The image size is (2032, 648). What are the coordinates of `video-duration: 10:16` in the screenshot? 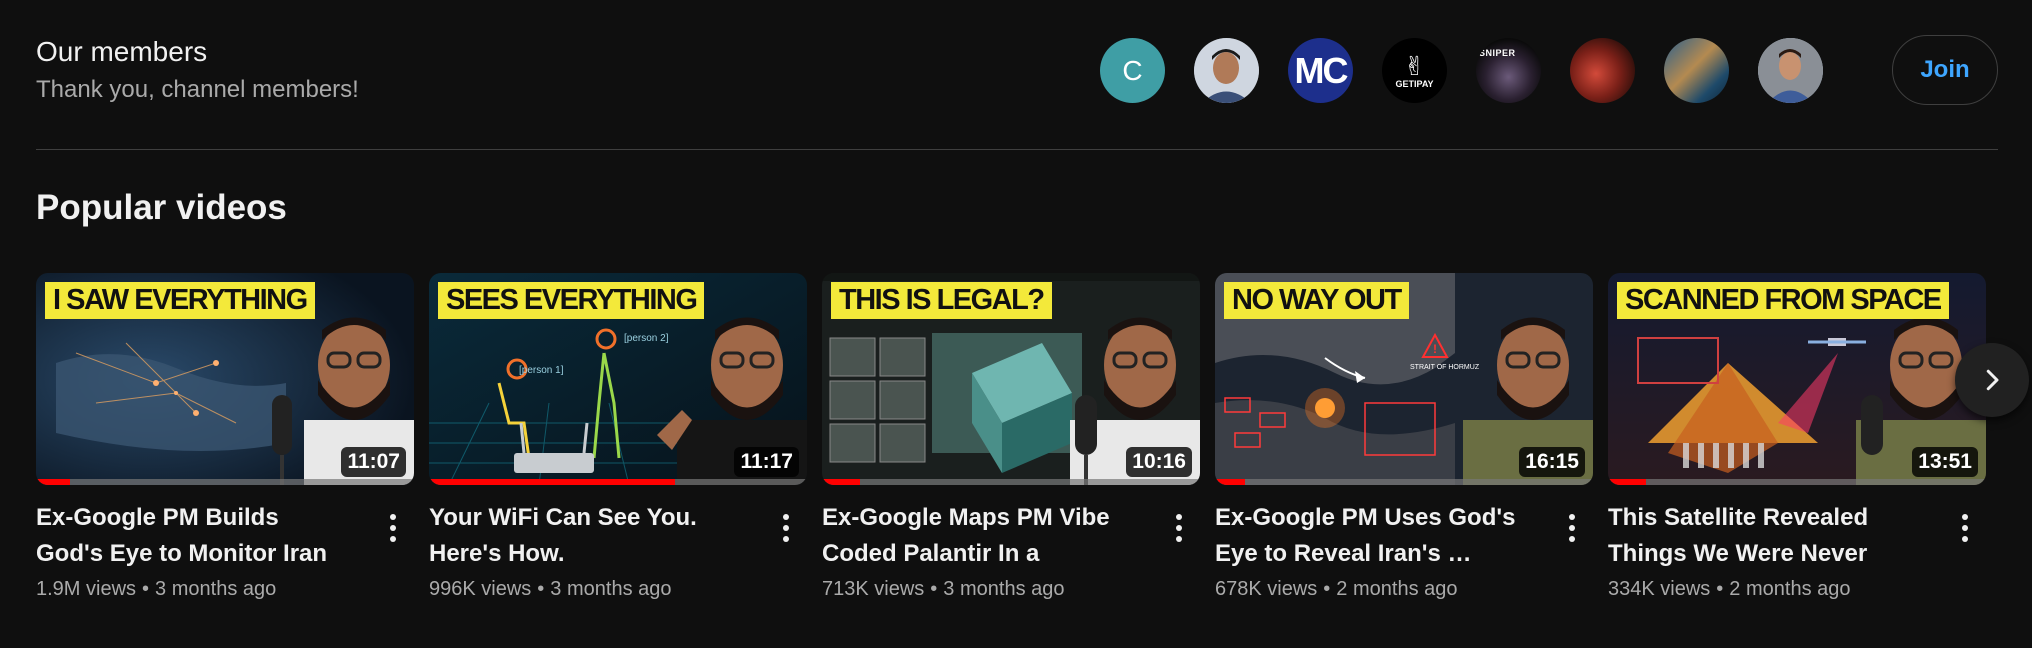 It's located at (1159, 462).